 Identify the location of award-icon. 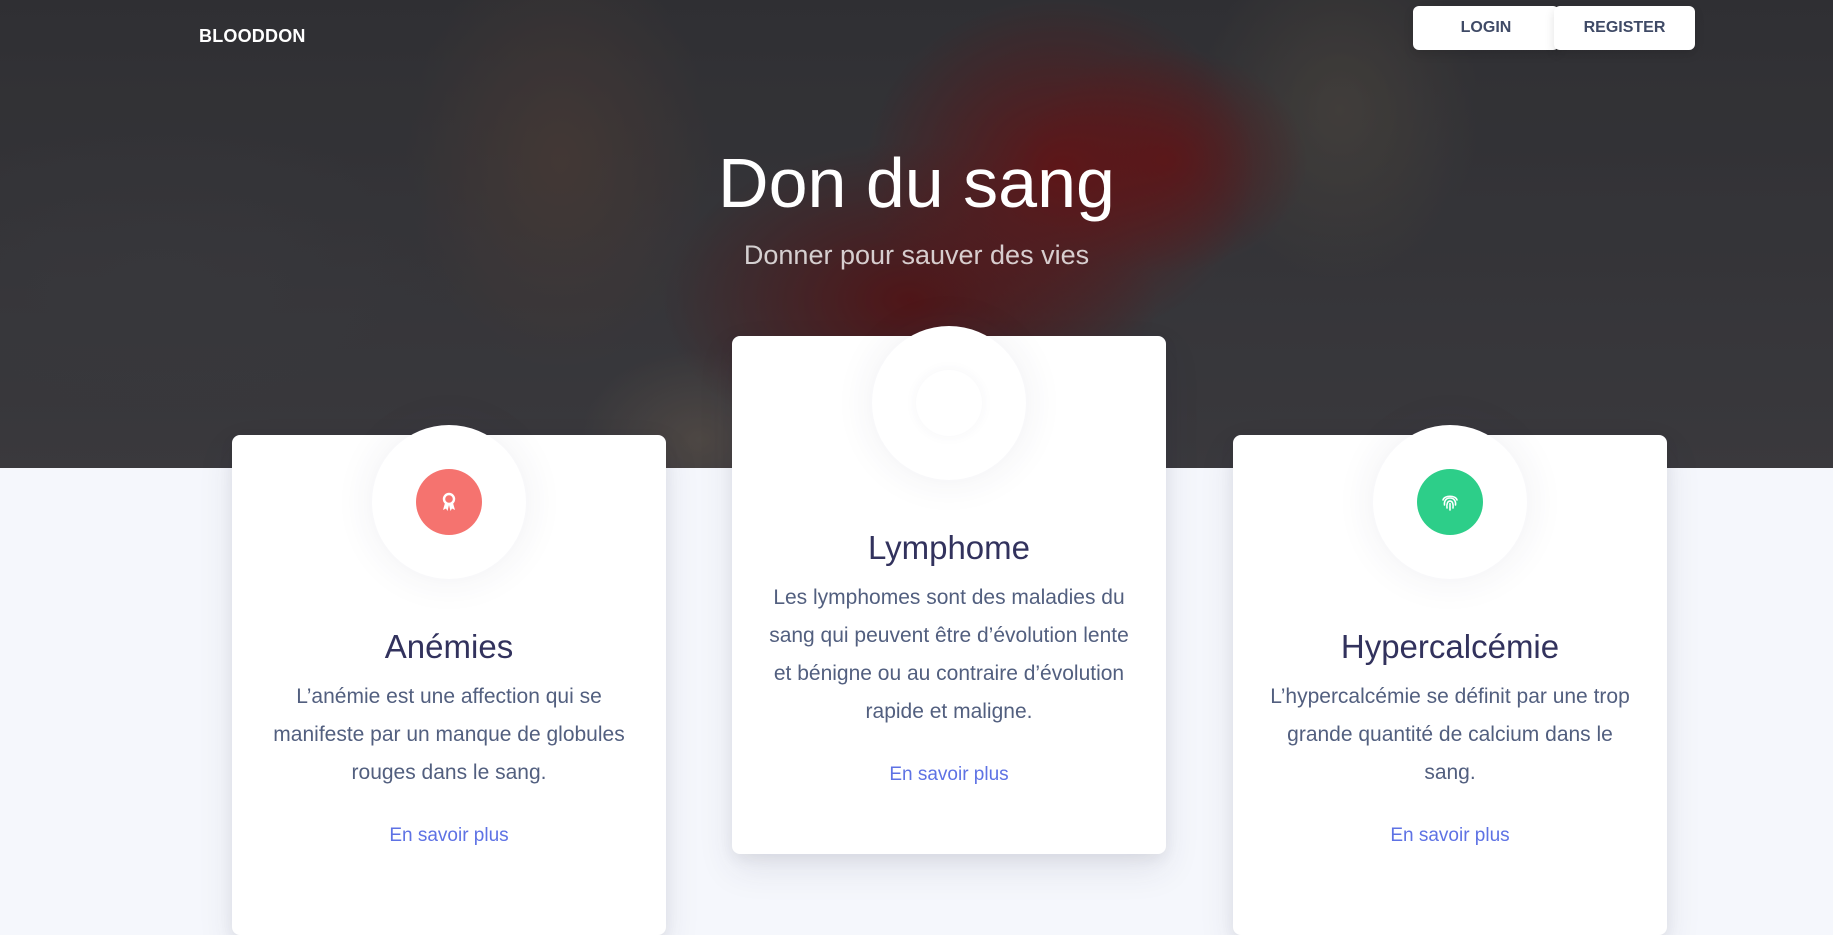
(449, 502).